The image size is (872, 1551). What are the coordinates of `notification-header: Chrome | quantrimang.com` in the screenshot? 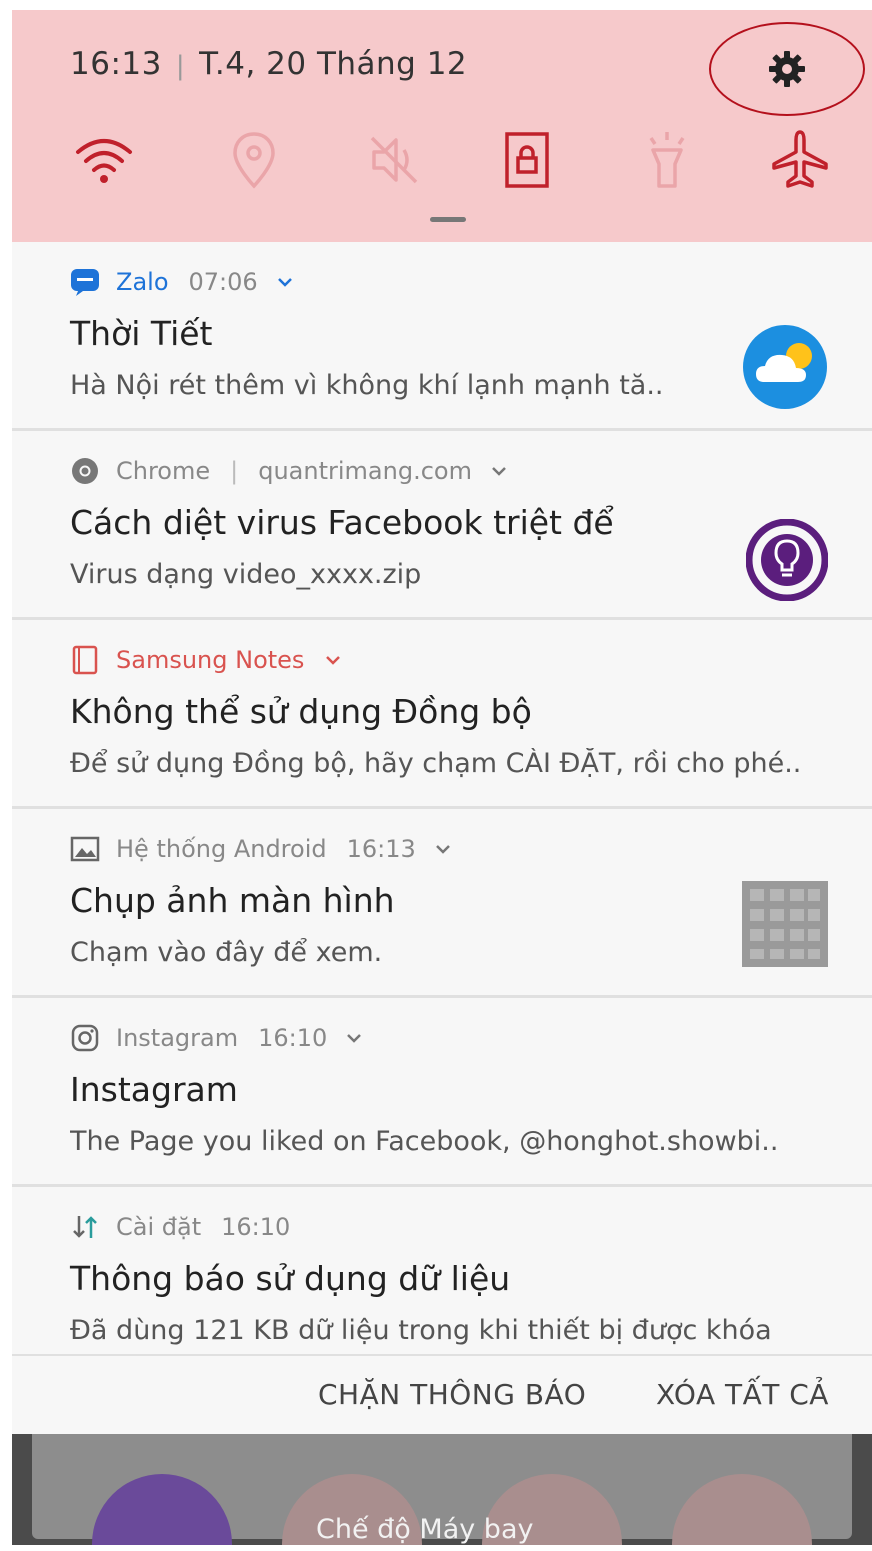 It's located at (289, 471).